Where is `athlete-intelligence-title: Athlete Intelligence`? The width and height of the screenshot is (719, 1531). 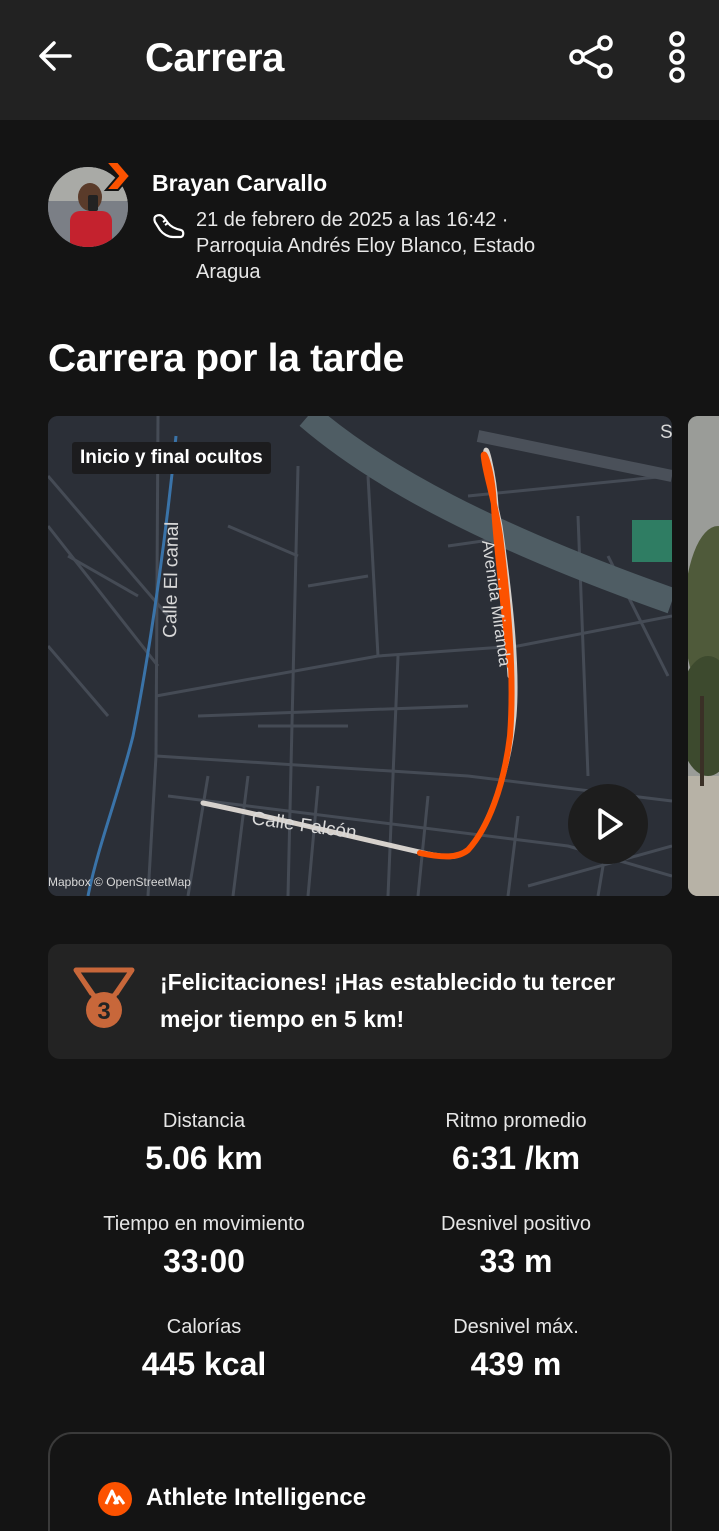
athlete-intelligence-title: Athlete Intelligence is located at coordinates (256, 1497).